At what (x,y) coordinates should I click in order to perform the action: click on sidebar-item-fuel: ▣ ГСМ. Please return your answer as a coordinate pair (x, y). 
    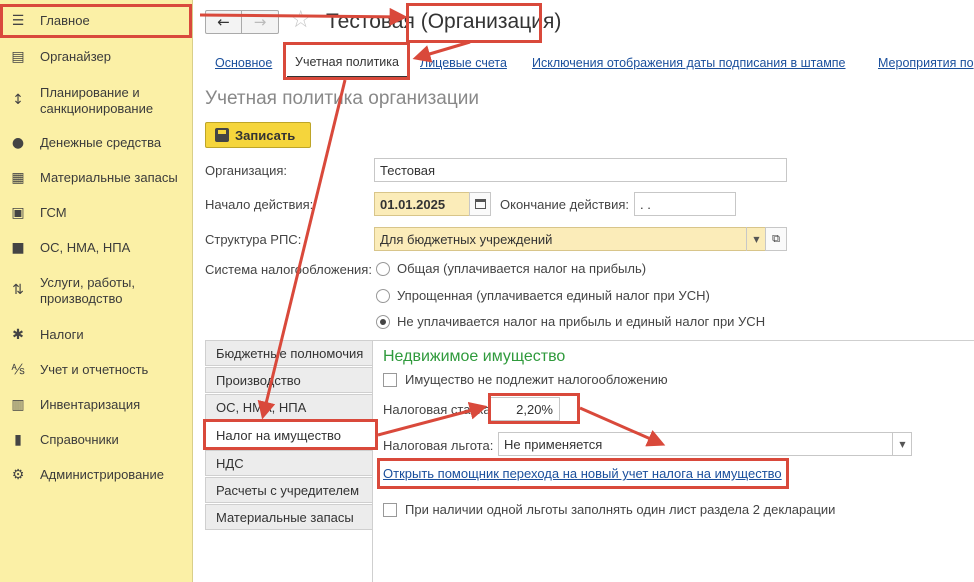
    Looking at the image, I should click on (96, 213).